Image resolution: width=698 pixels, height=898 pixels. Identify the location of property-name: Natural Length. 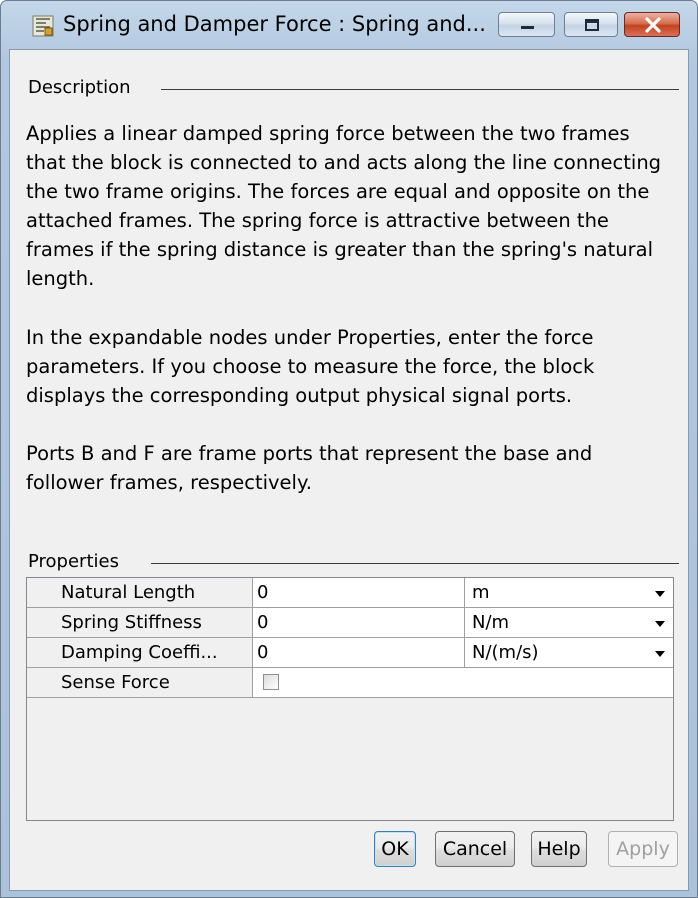
(140, 592).